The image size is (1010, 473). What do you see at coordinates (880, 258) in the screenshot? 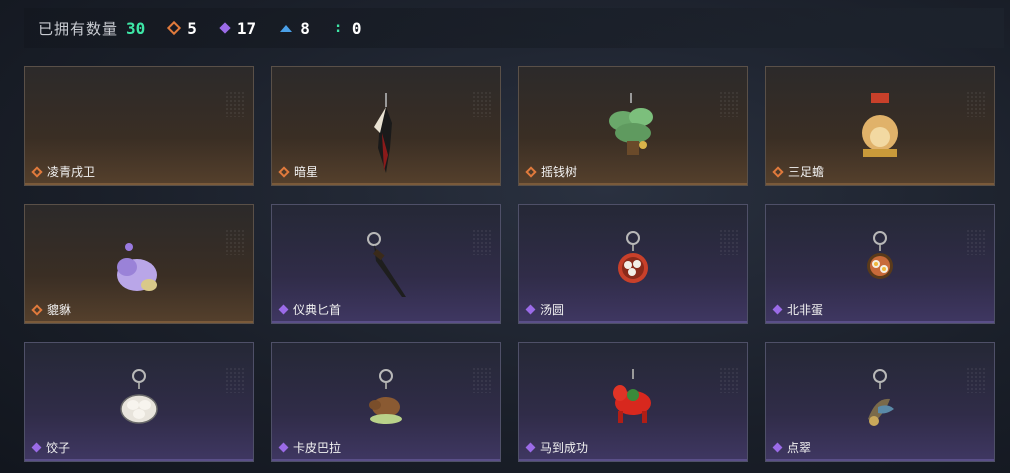
I see `shakshuka-charm-icon` at bounding box center [880, 258].